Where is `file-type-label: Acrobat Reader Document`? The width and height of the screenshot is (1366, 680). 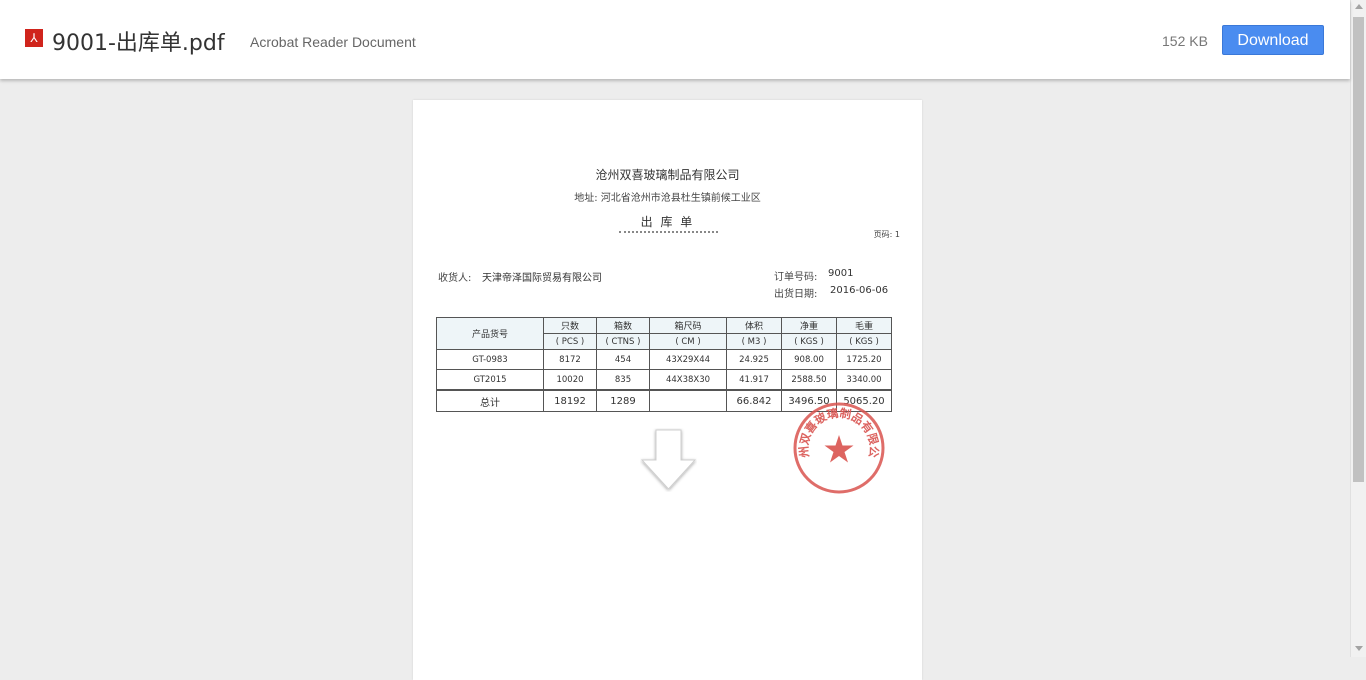
file-type-label: Acrobat Reader Document is located at coordinates (333, 42).